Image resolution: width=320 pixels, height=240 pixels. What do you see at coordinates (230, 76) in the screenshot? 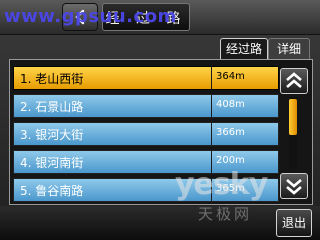
I see `road-distance: 364m` at bounding box center [230, 76].